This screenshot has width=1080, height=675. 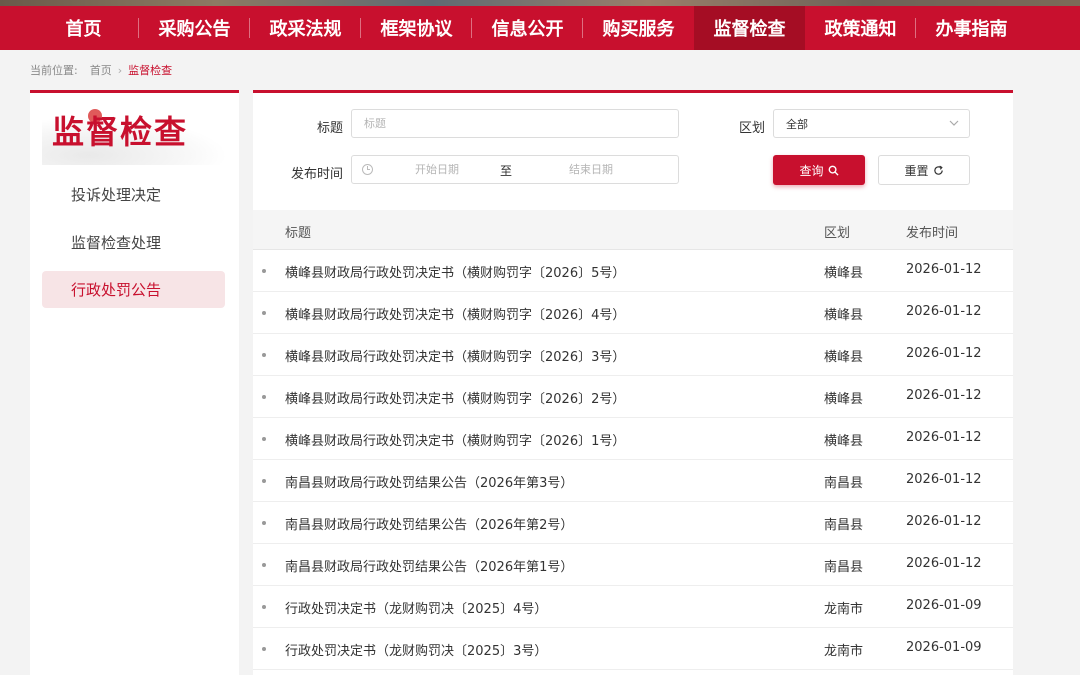 I want to click on title-search-input, so click(x=515, y=123).